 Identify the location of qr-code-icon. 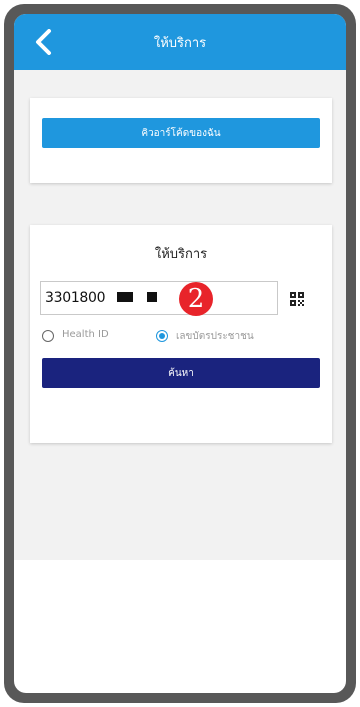
(297, 298).